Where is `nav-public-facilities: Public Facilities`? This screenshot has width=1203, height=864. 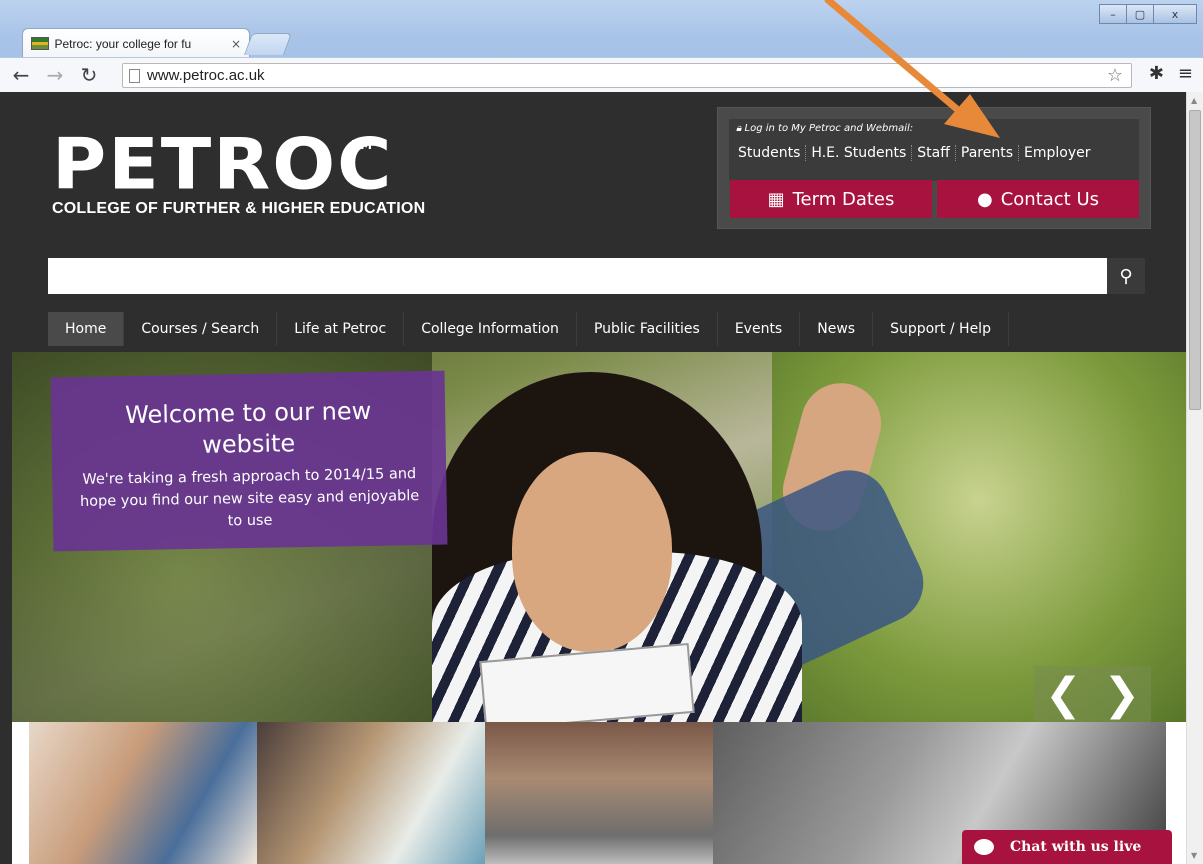 nav-public-facilities: Public Facilities is located at coordinates (647, 329).